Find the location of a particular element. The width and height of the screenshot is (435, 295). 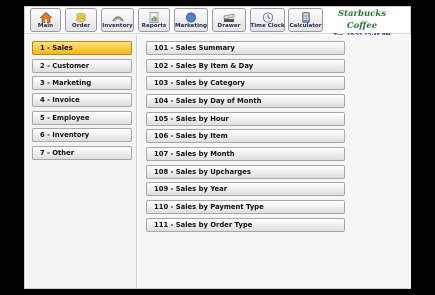

main-button: Main is located at coordinates (45, 20).